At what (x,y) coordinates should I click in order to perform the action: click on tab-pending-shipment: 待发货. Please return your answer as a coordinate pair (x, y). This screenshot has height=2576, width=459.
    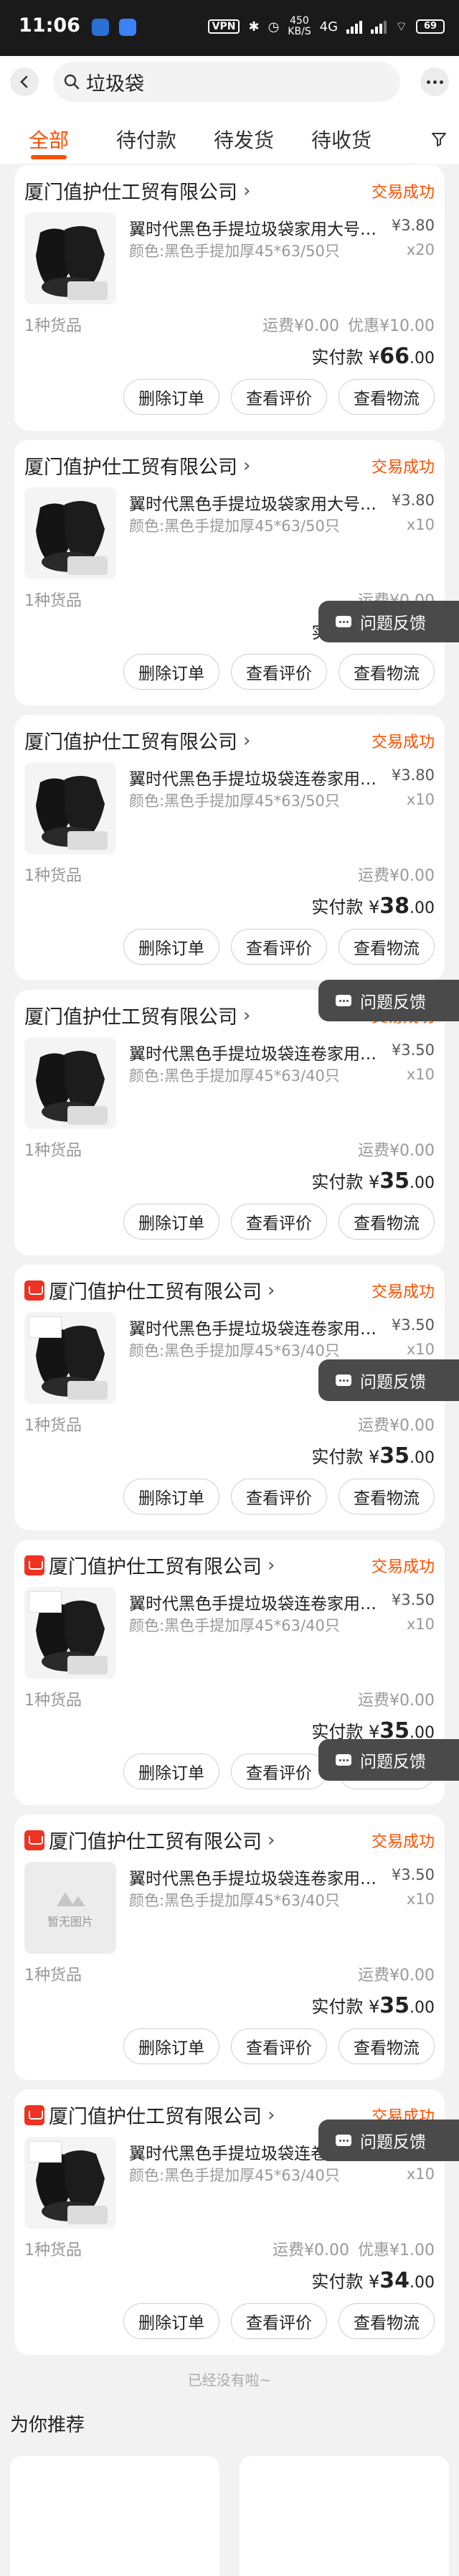
    Looking at the image, I should click on (244, 139).